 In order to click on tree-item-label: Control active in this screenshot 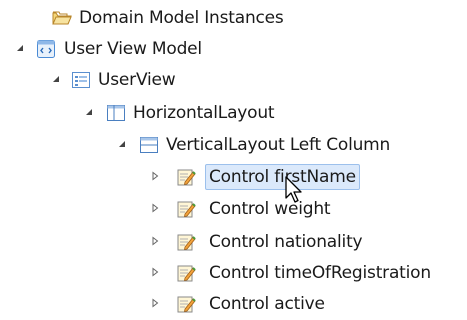, I will do `click(267, 304)`.